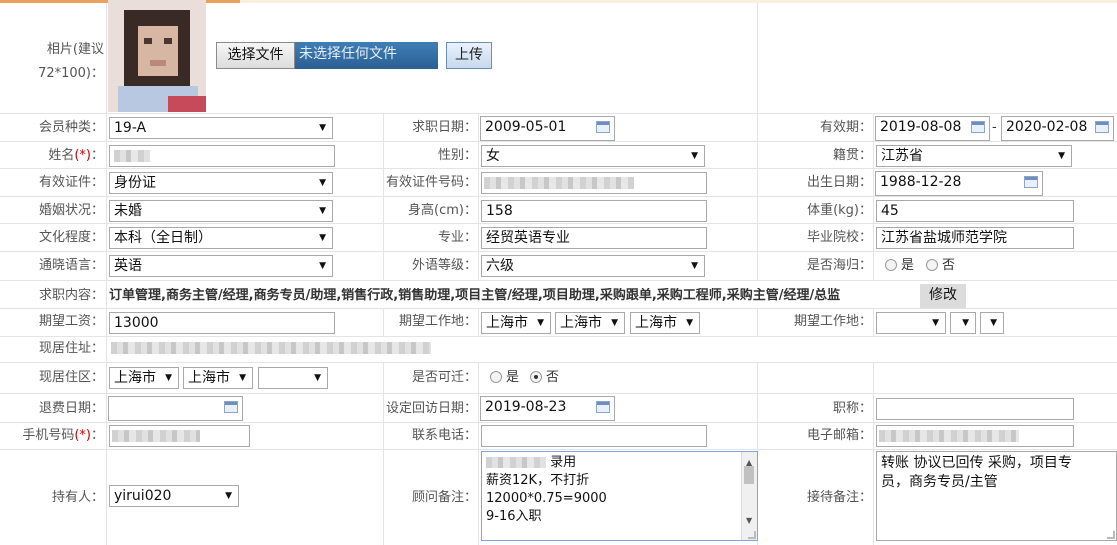  Describe the element at coordinates (221, 183) in the screenshot. I see `id-type-select: 身份证 ▼` at that location.